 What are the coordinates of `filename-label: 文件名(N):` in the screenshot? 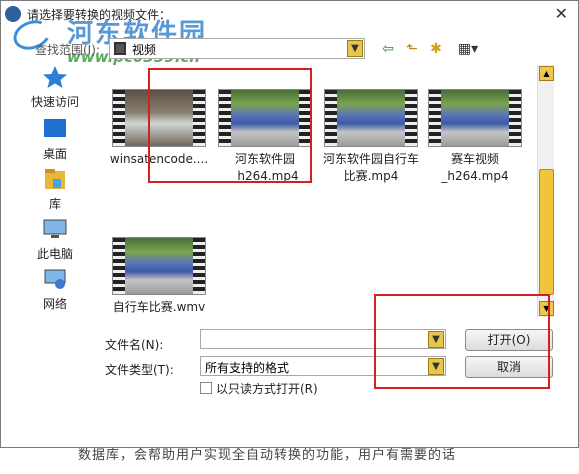 It's located at (134, 345).